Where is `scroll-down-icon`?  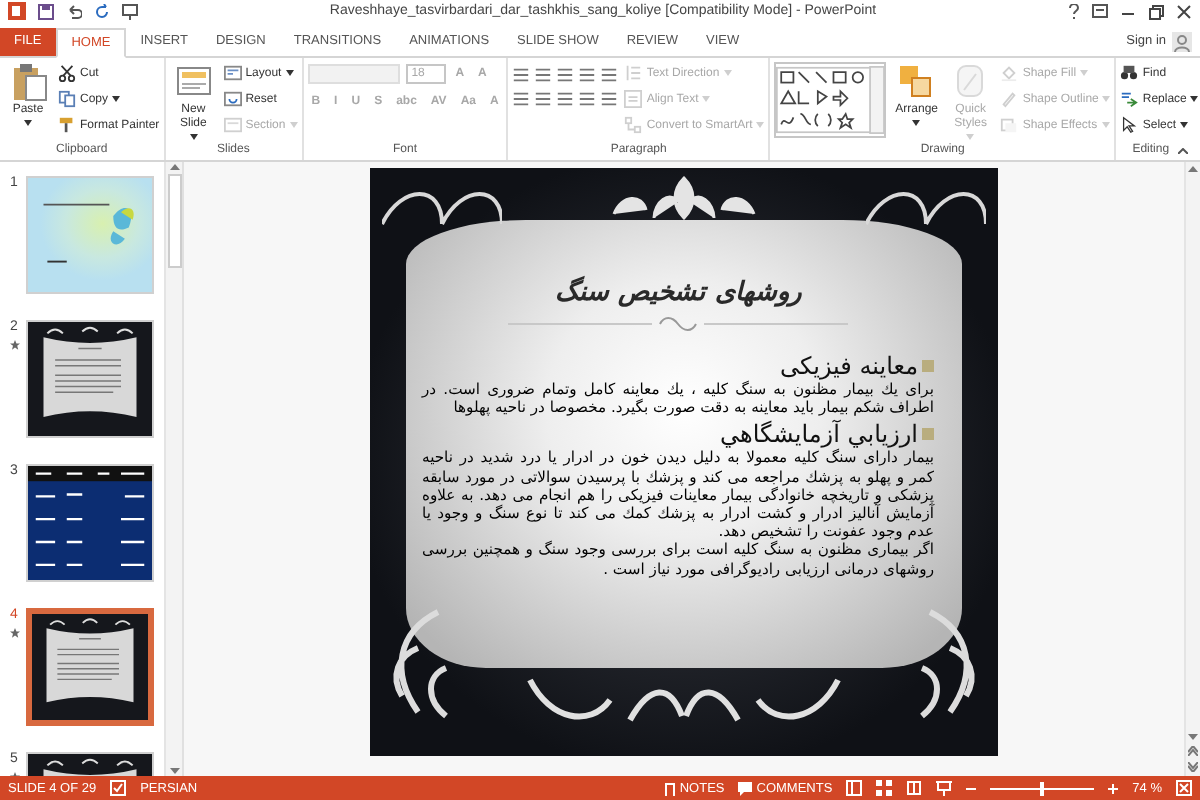 scroll-down-icon is located at coordinates (1193, 737).